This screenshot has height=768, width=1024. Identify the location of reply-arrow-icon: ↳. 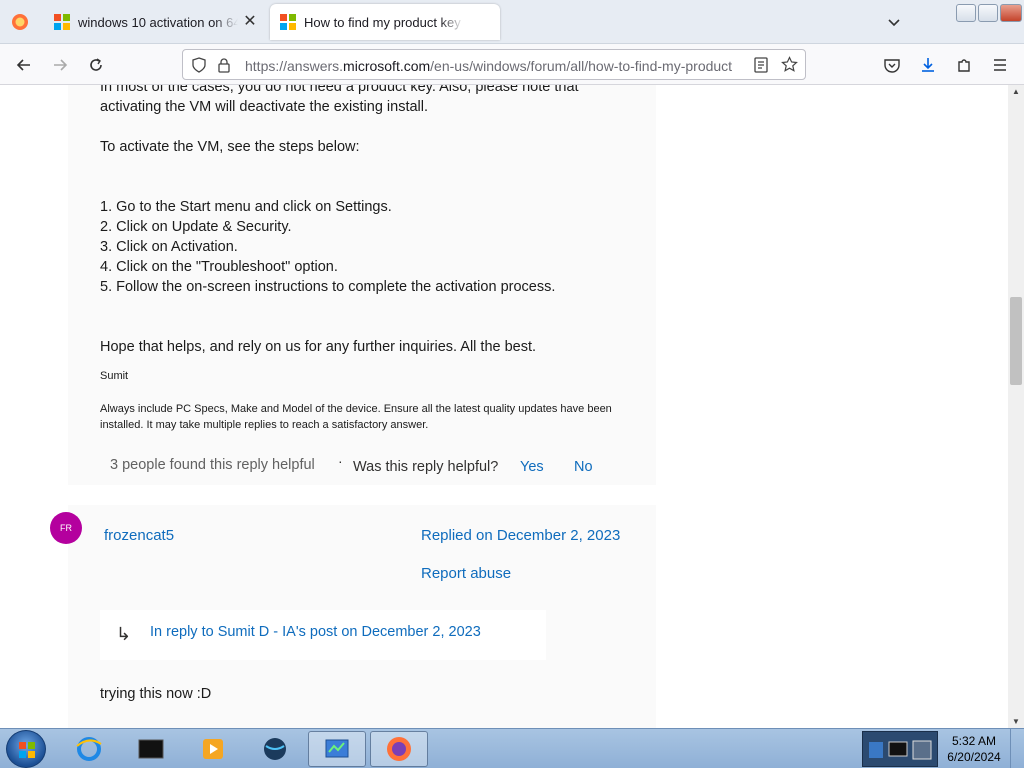
(124, 634).